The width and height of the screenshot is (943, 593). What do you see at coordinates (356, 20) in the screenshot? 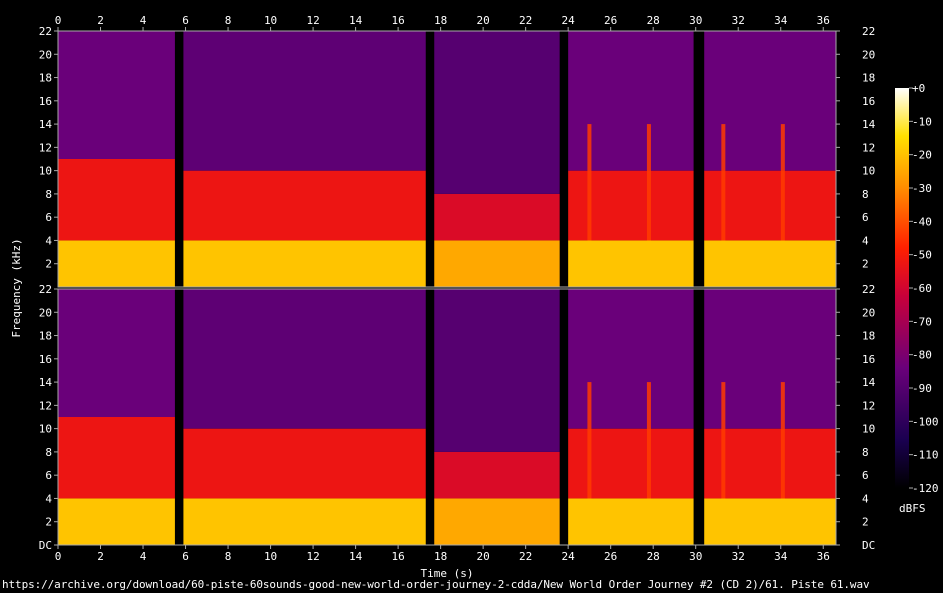
I see `x-tick-label: 14` at bounding box center [356, 20].